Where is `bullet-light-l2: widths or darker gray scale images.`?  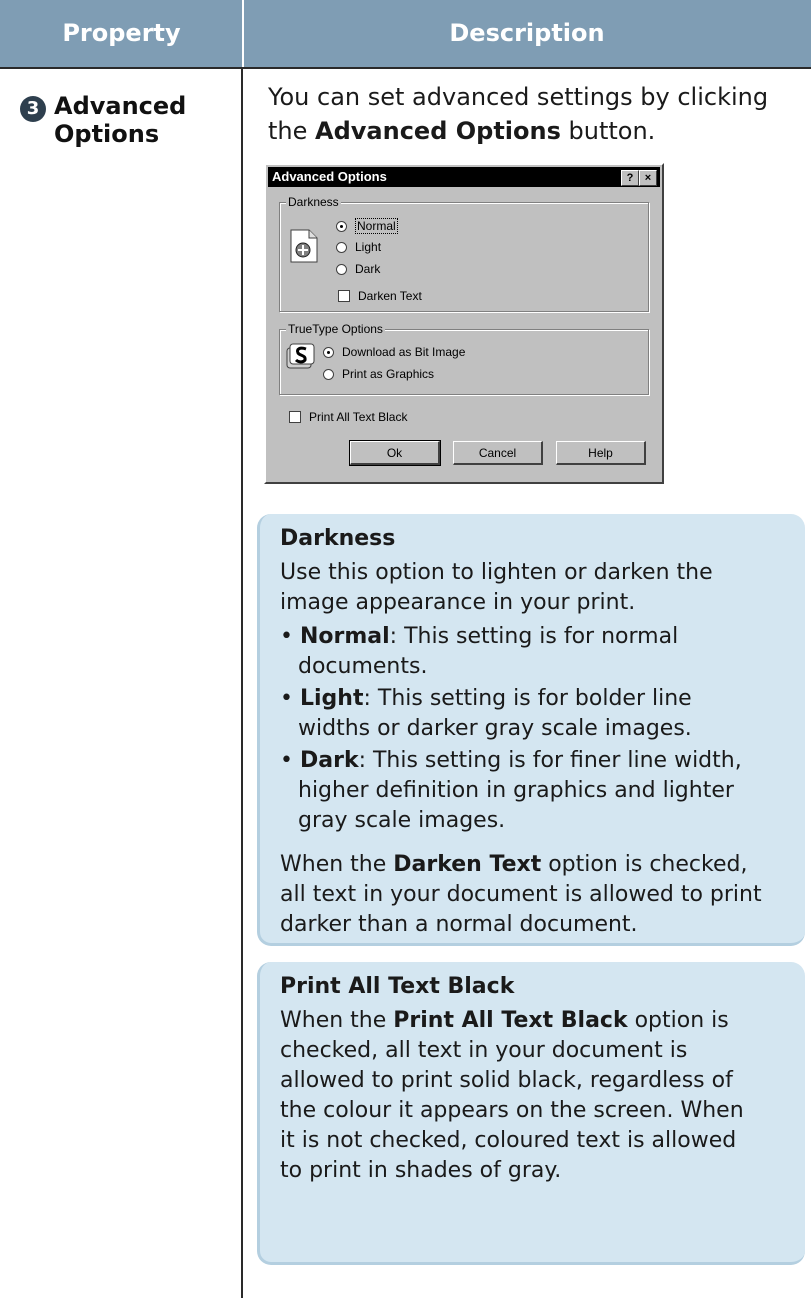 bullet-light-l2: widths or darker gray scale images. is located at coordinates (495, 728).